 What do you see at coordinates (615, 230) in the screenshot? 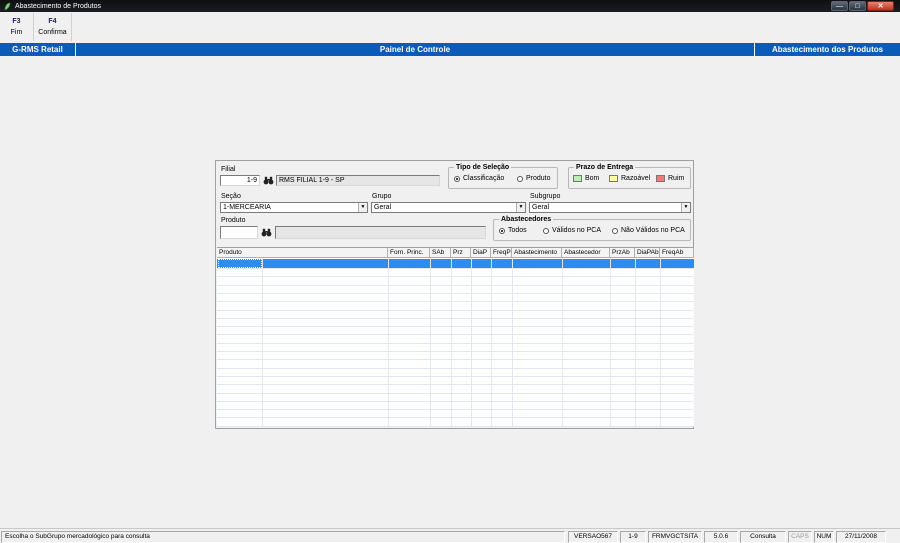
I see `radio-nao-validos-pca-dot` at bounding box center [615, 230].